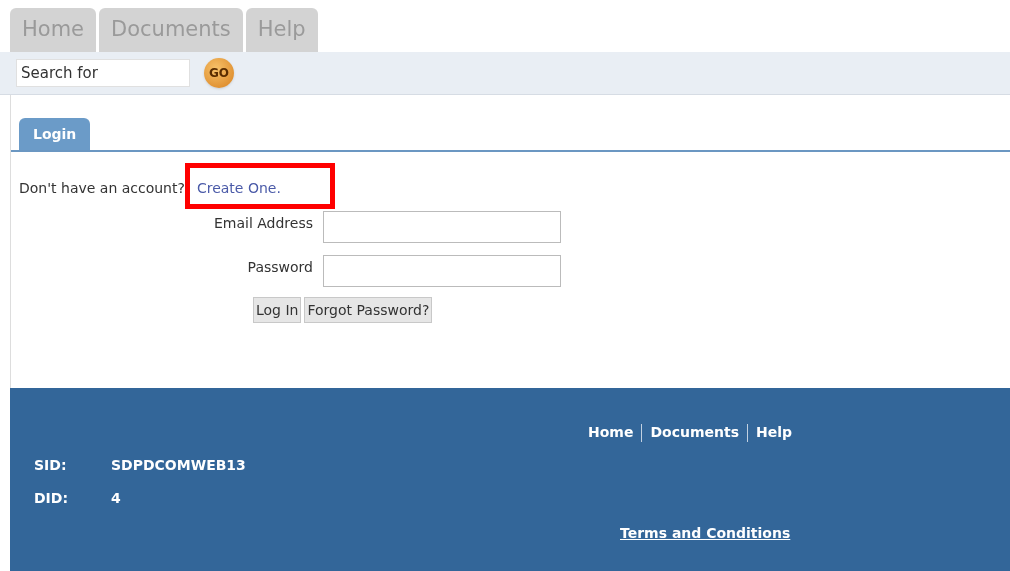 This screenshot has width=1010, height=571. What do you see at coordinates (51, 465) in the screenshot?
I see `info-label: SID:` at bounding box center [51, 465].